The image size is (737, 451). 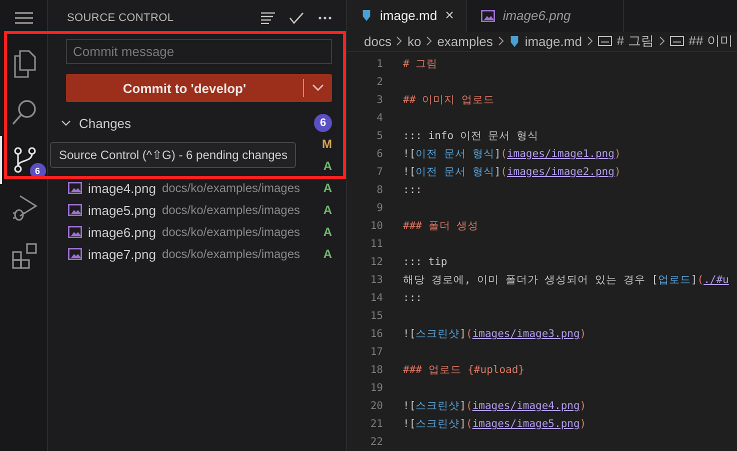 What do you see at coordinates (448, 100) in the screenshot?
I see `code-line: ## 이미지 업로드` at bounding box center [448, 100].